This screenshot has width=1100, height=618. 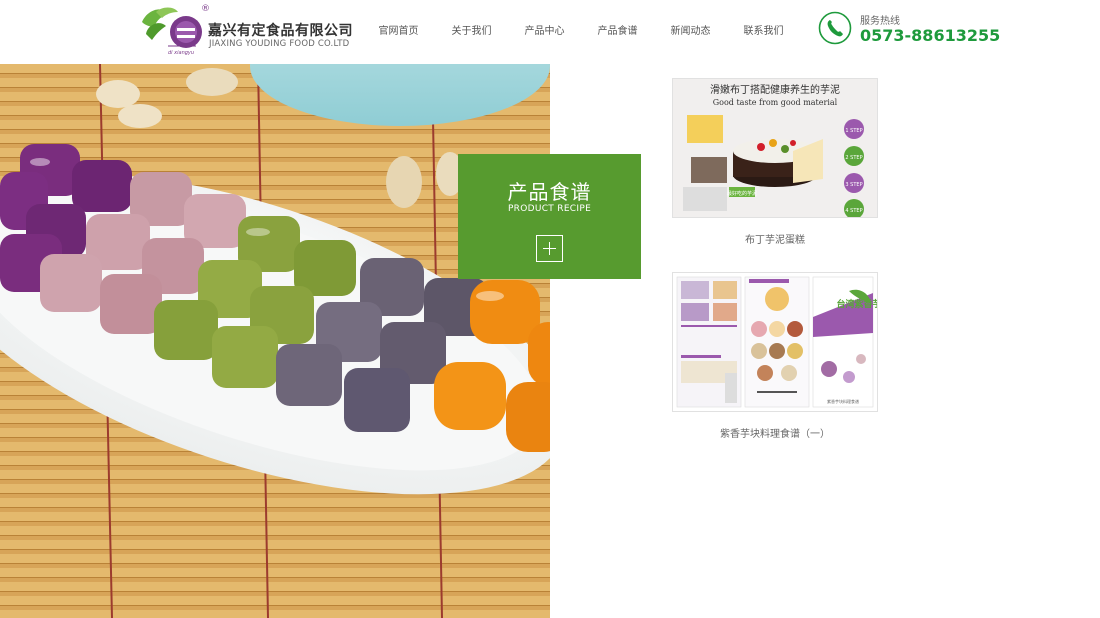 I want to click on nav-item-news: 新闻动态, so click(x=690, y=32).